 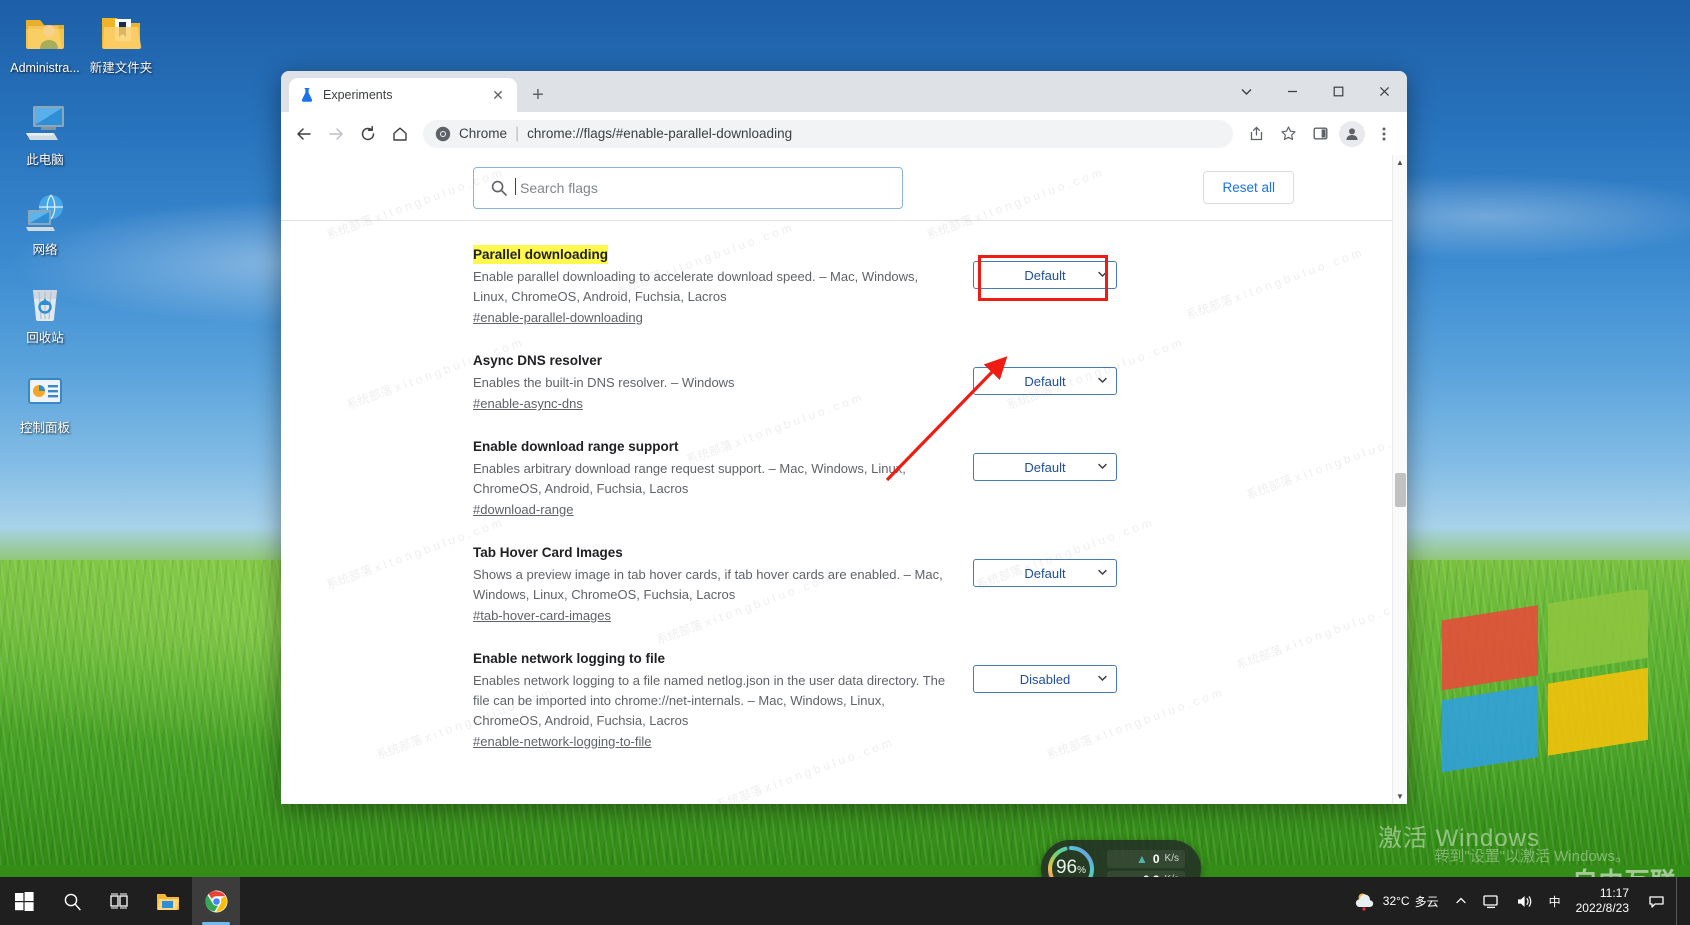 What do you see at coordinates (1491, 901) in the screenshot?
I see `network-tray-icon` at bounding box center [1491, 901].